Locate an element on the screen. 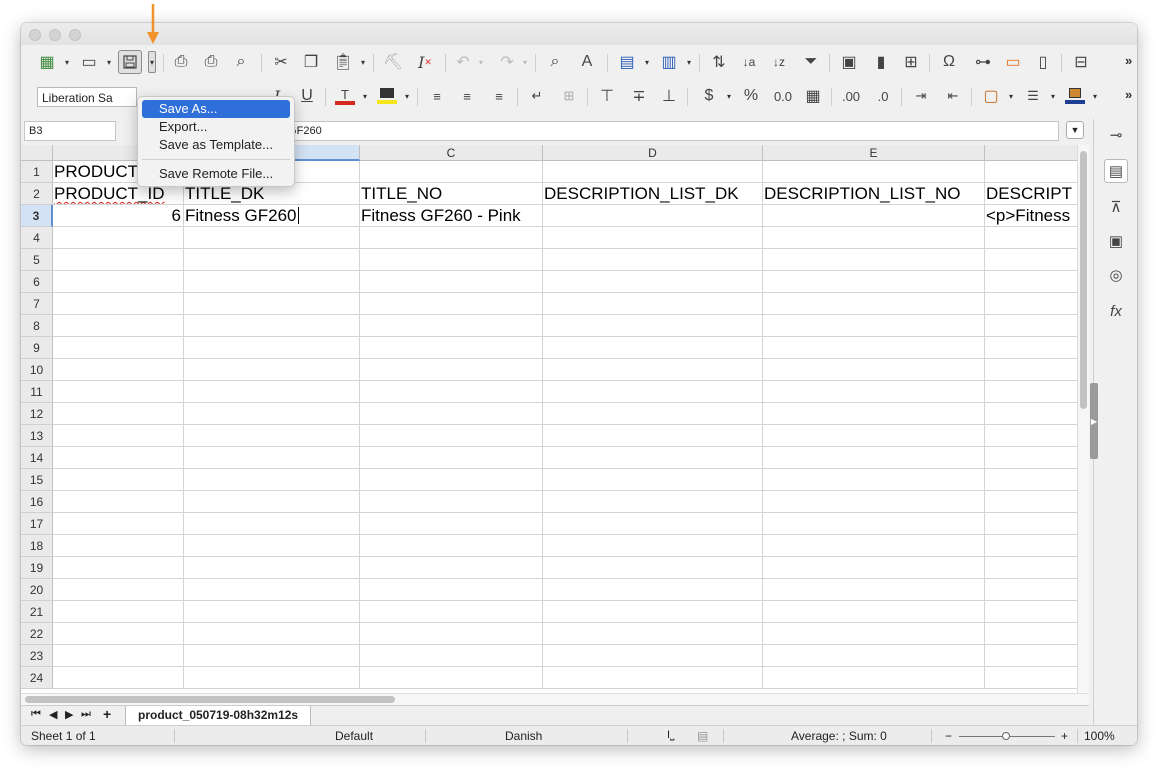  cell-d8 is located at coordinates (653, 326).